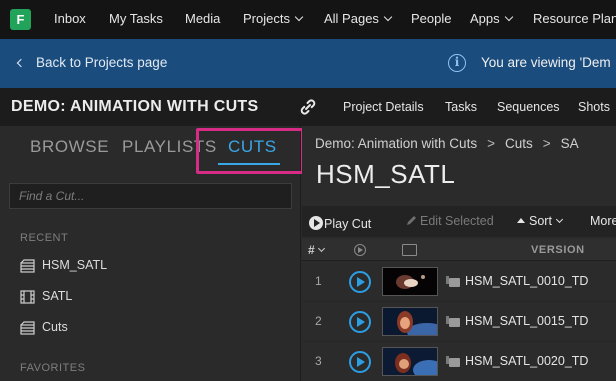  What do you see at coordinates (603, 221) in the screenshot?
I see `more-button: More` at bounding box center [603, 221].